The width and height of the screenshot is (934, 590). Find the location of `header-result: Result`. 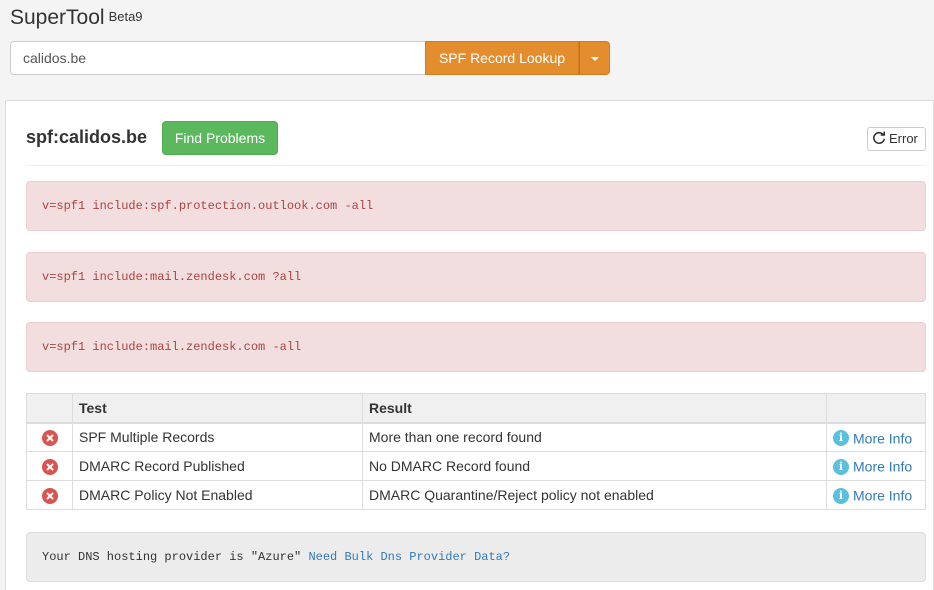

header-result: Result is located at coordinates (594, 408).